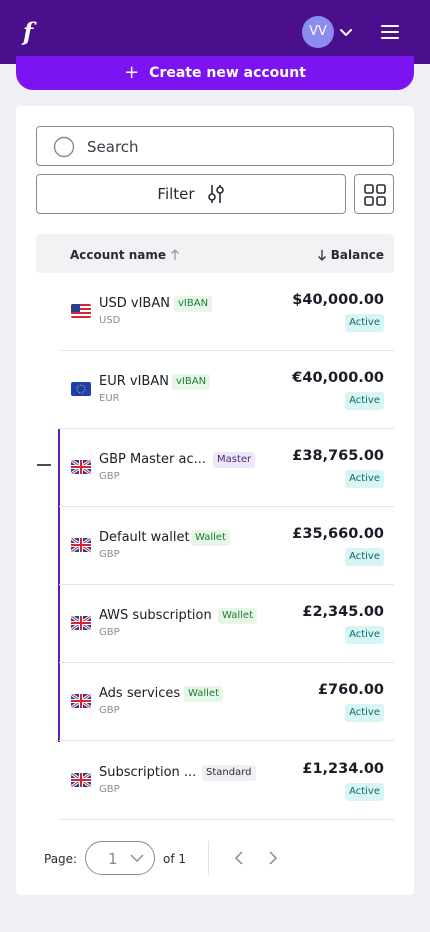 The image size is (430, 932). What do you see at coordinates (134, 303) in the screenshot?
I see `account-name: USD vIBAN` at bounding box center [134, 303].